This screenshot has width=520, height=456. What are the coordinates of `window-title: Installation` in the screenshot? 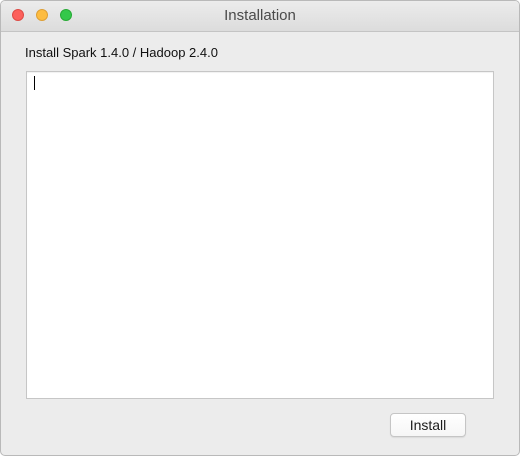 It's located at (260, 15).